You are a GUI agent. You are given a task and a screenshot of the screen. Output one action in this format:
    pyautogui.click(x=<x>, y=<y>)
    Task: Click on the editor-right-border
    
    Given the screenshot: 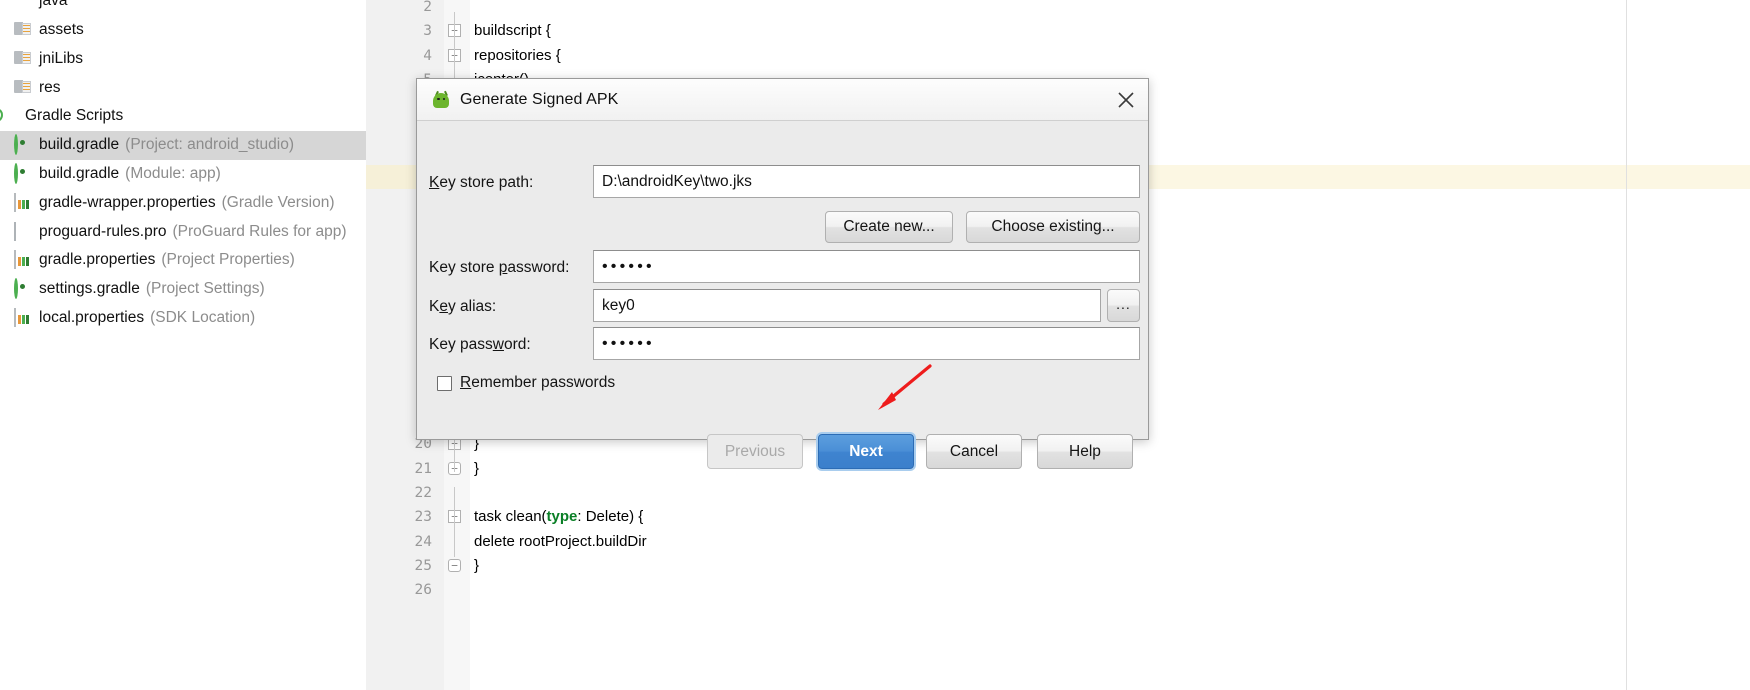 What is the action you would take?
    pyautogui.click(x=1626, y=345)
    